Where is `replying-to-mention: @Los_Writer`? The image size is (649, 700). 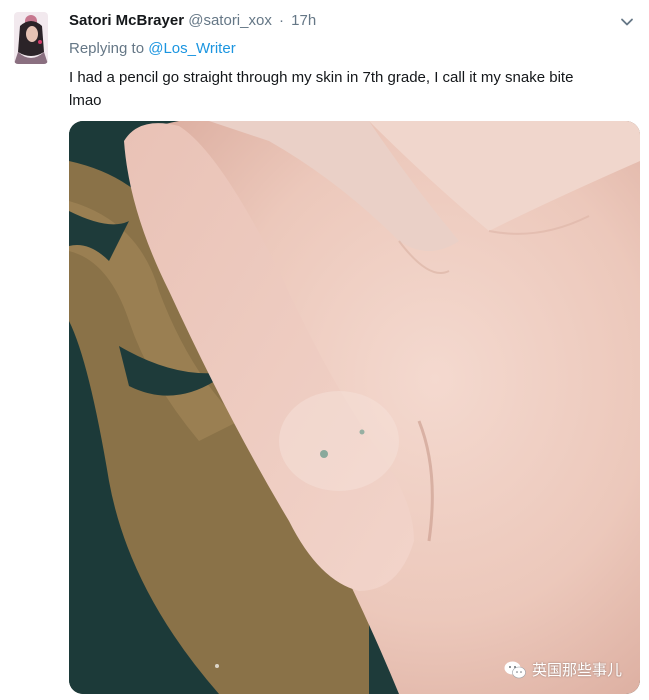
replying-to-mention: @Los_Writer is located at coordinates (191, 48).